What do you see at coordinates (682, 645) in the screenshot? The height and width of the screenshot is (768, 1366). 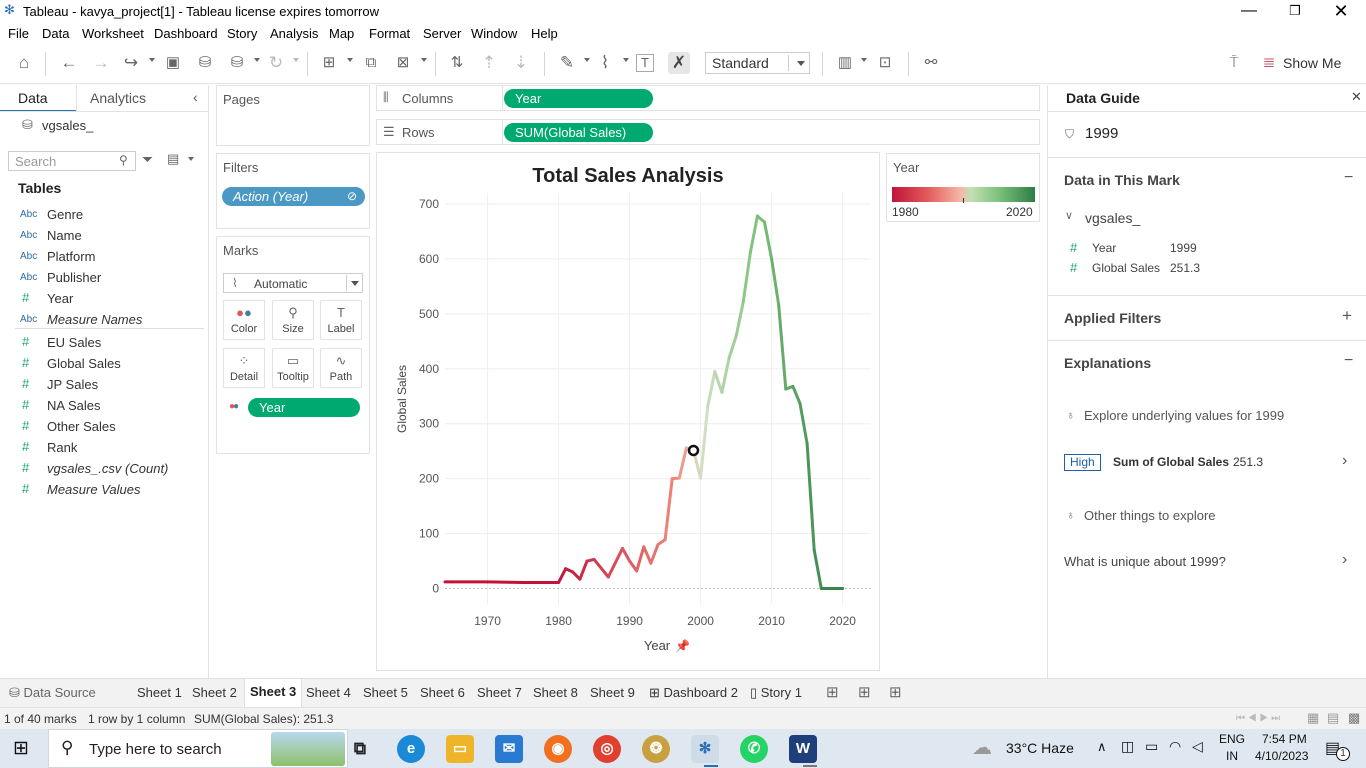 I see `pin-icon: 📌` at bounding box center [682, 645].